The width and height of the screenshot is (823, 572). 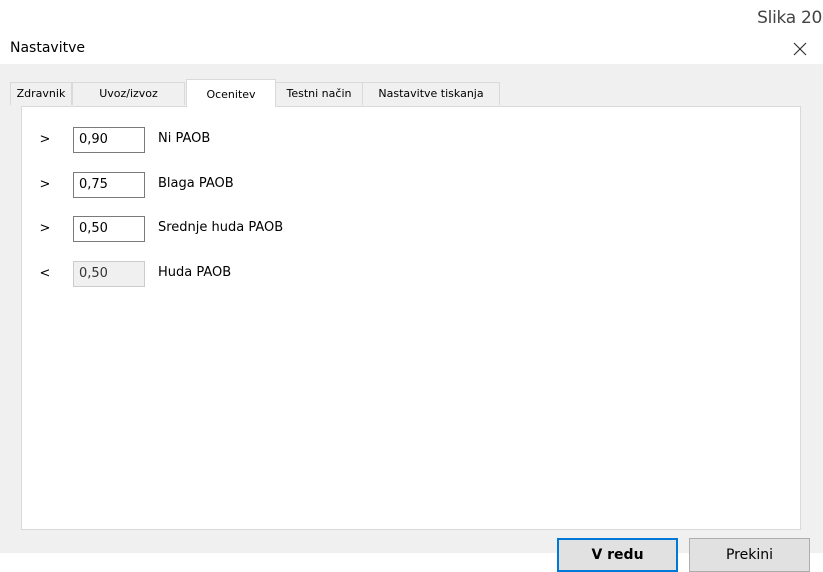 I want to click on tab-nastavitve-tiskanja: Nastavitve tiskanja, so click(x=431, y=93).